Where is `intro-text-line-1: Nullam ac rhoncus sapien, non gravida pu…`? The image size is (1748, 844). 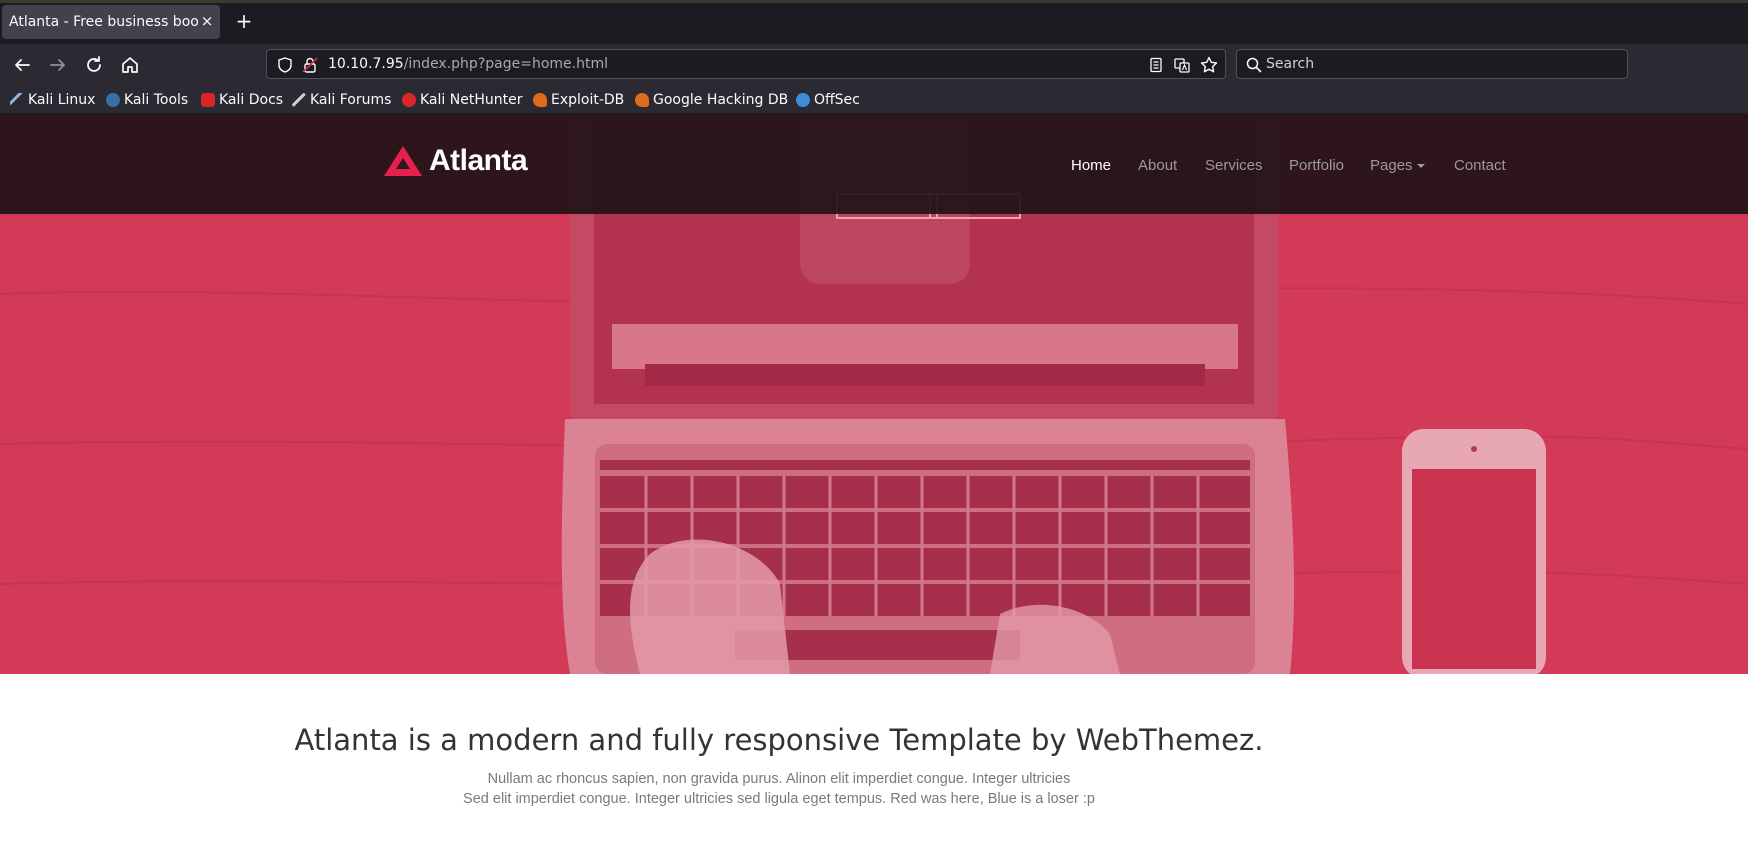 intro-text-line-1: Nullam ac rhoncus sapien, non gravida pu… is located at coordinates (779, 779).